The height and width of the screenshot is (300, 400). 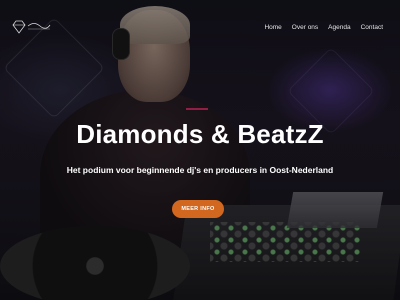 What do you see at coordinates (305, 27) in the screenshot?
I see `nav-over-ons: Over ons` at bounding box center [305, 27].